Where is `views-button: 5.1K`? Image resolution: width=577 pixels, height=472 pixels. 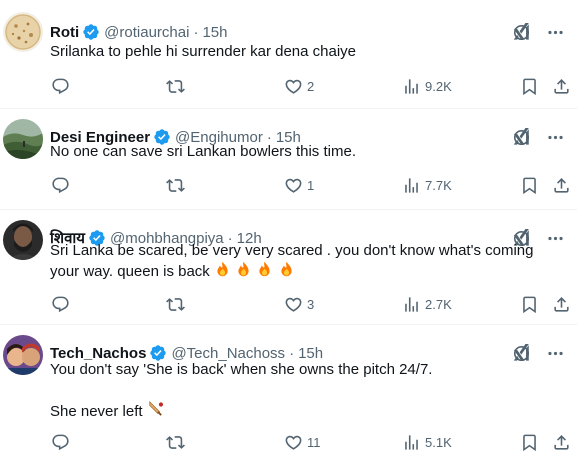
views-button: 5.1K is located at coordinates (427, 442).